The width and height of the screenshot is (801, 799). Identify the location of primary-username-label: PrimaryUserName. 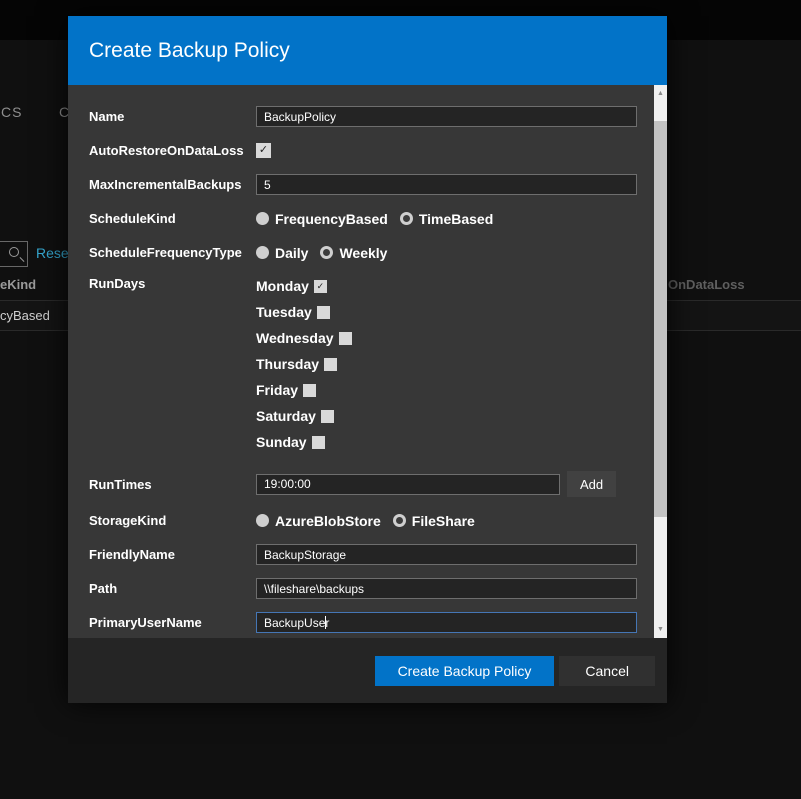
(145, 622).